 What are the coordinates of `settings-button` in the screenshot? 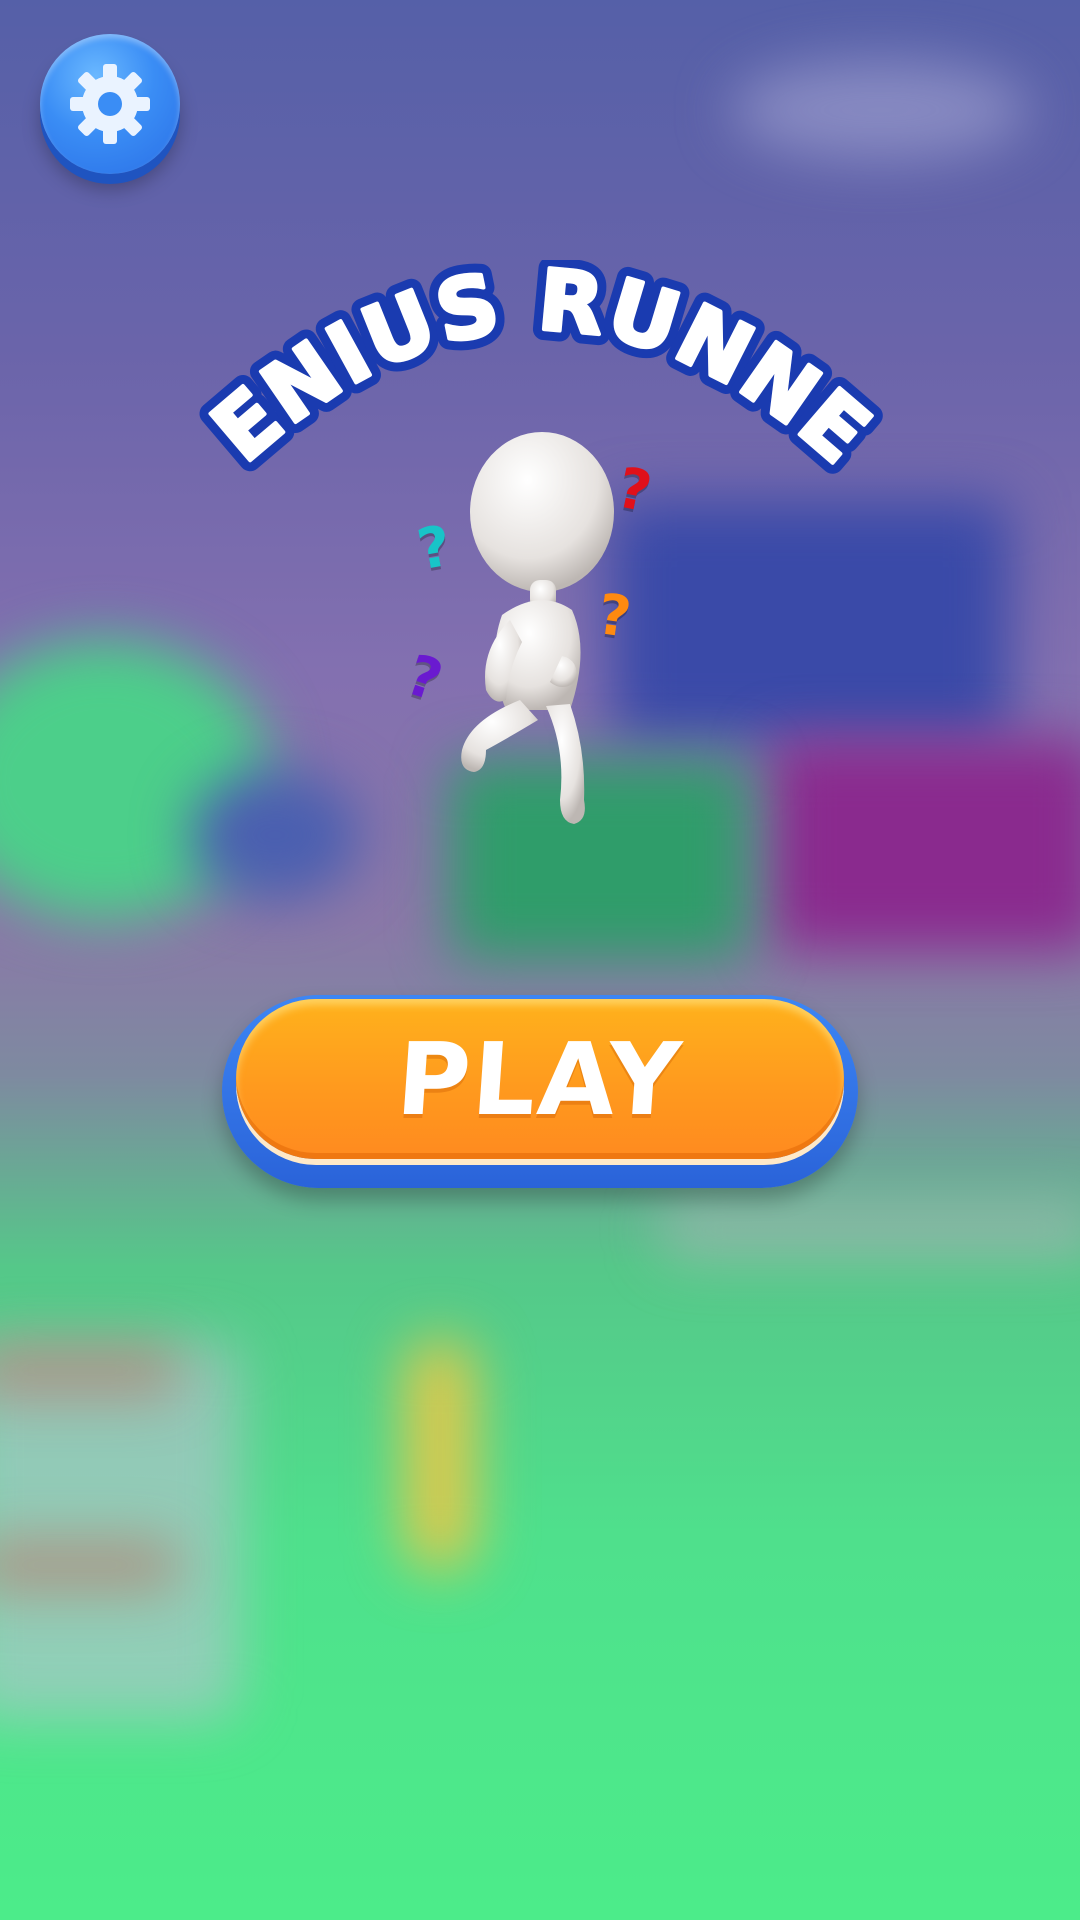 It's located at (110, 104).